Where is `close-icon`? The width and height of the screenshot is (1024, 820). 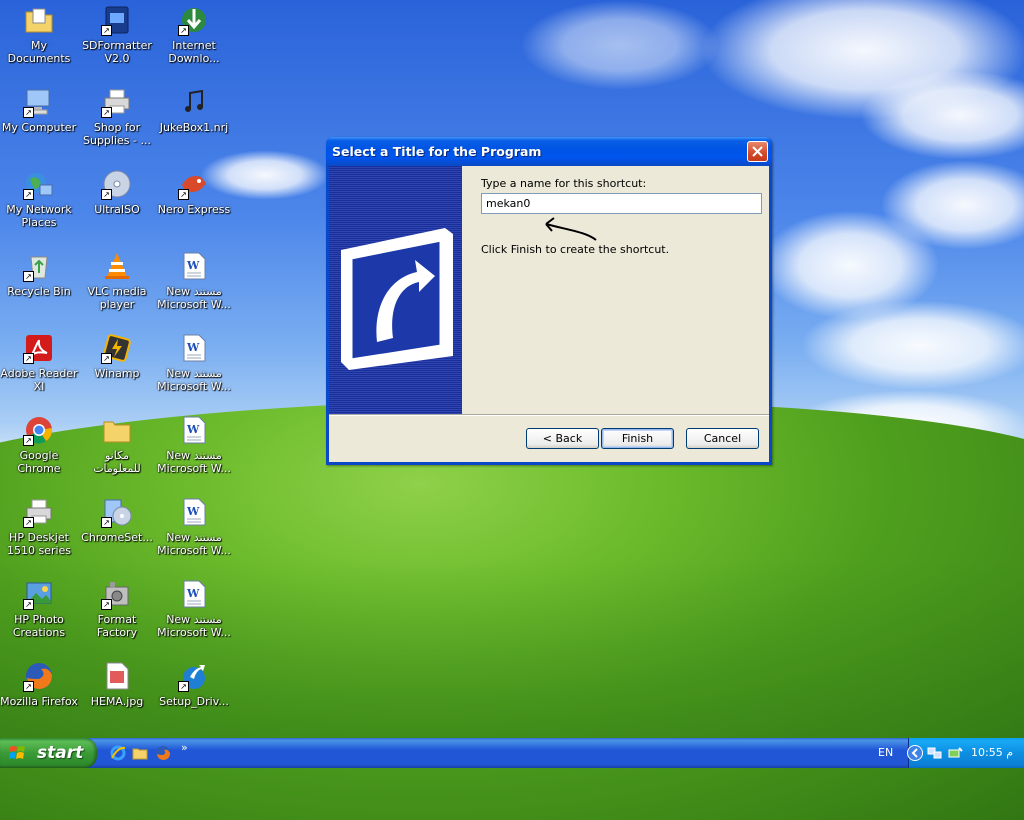 close-icon is located at coordinates (757, 151).